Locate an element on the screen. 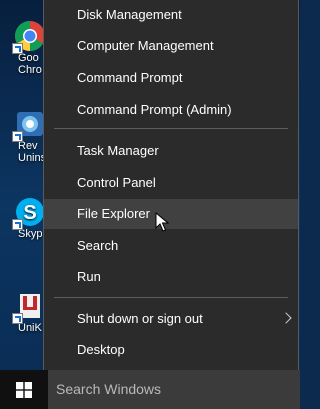 This screenshot has width=320, height=409. skype-icon: S is located at coordinates (29, 213).